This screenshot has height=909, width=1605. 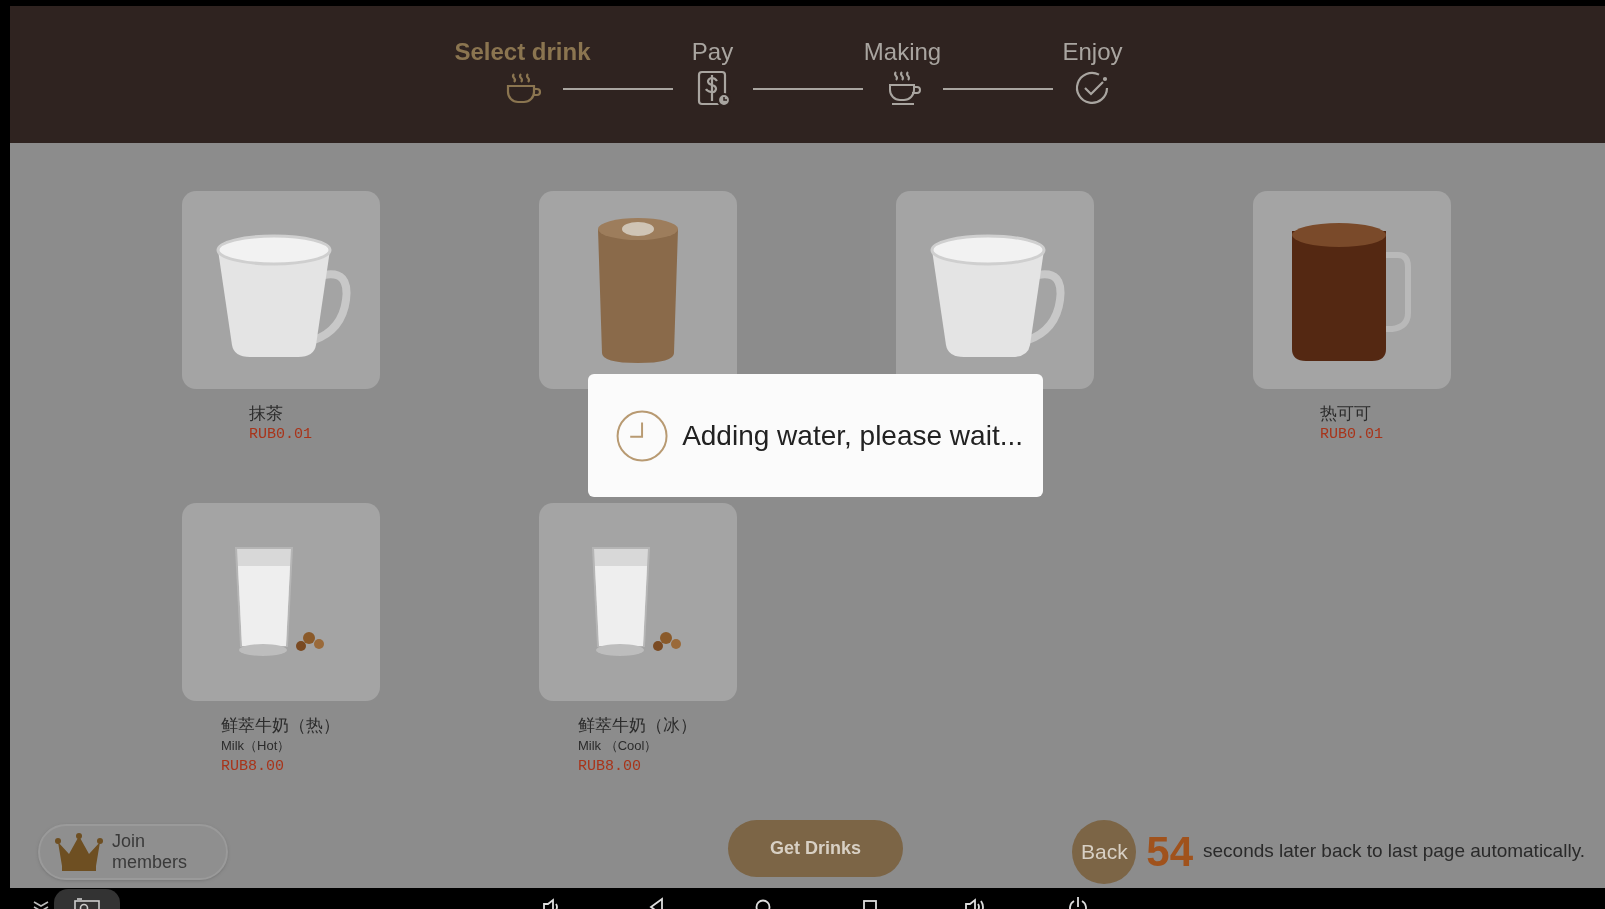 I want to click on step-label: Enjoy, so click(x=1092, y=52).